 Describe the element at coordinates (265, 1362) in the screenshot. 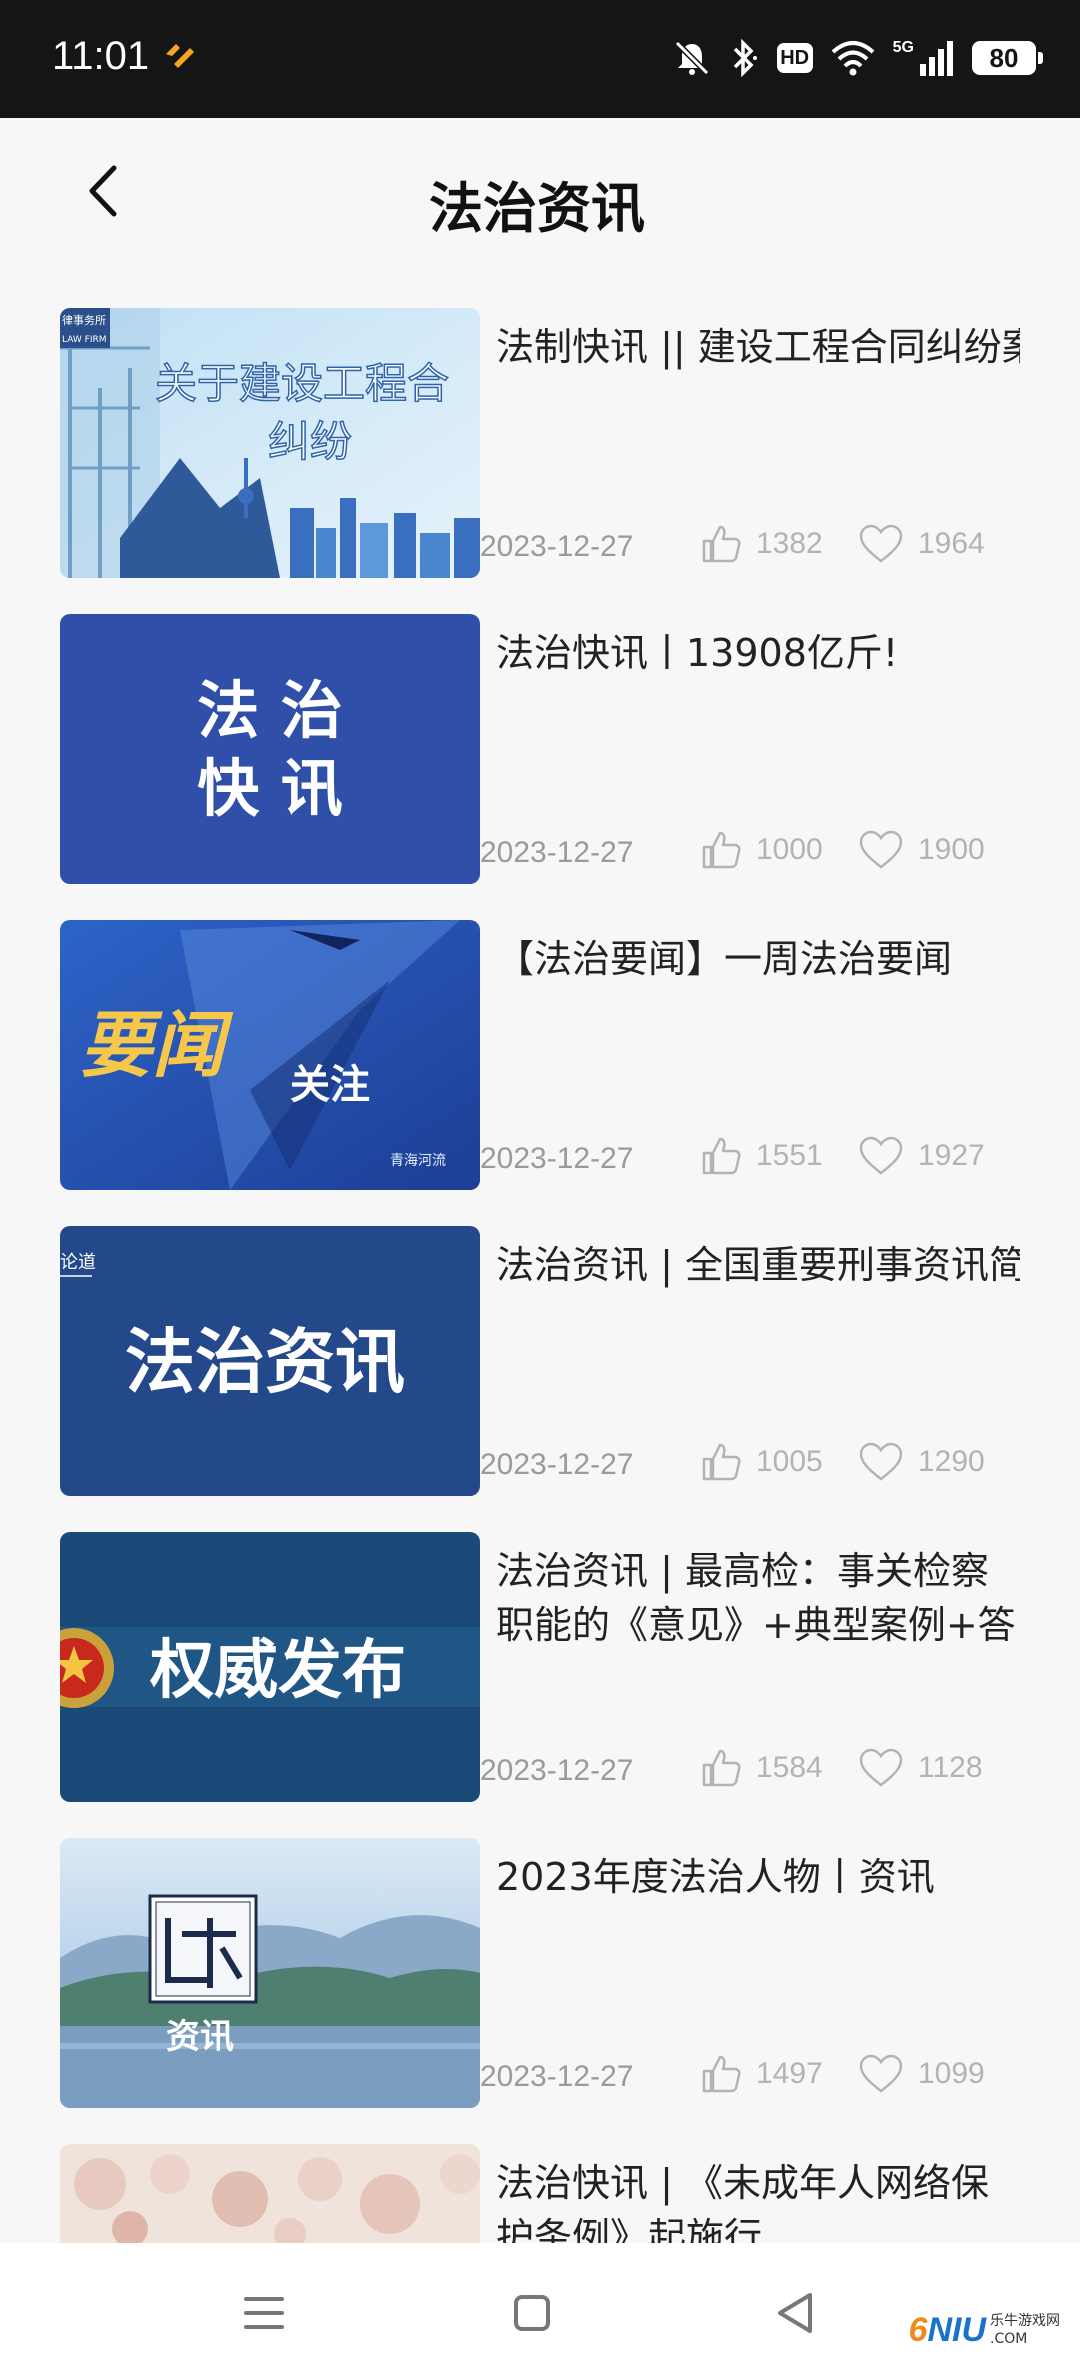

I see `thumb-headline: 法治资讯` at that location.